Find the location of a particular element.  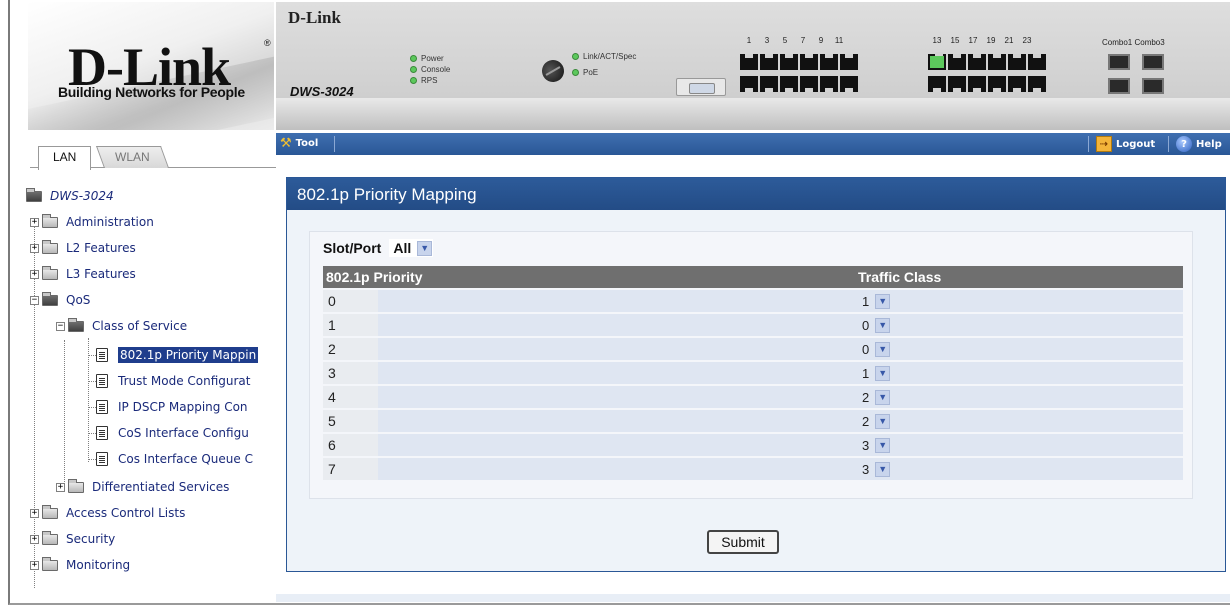

port-number: 12 is located at coordinates (839, 106).